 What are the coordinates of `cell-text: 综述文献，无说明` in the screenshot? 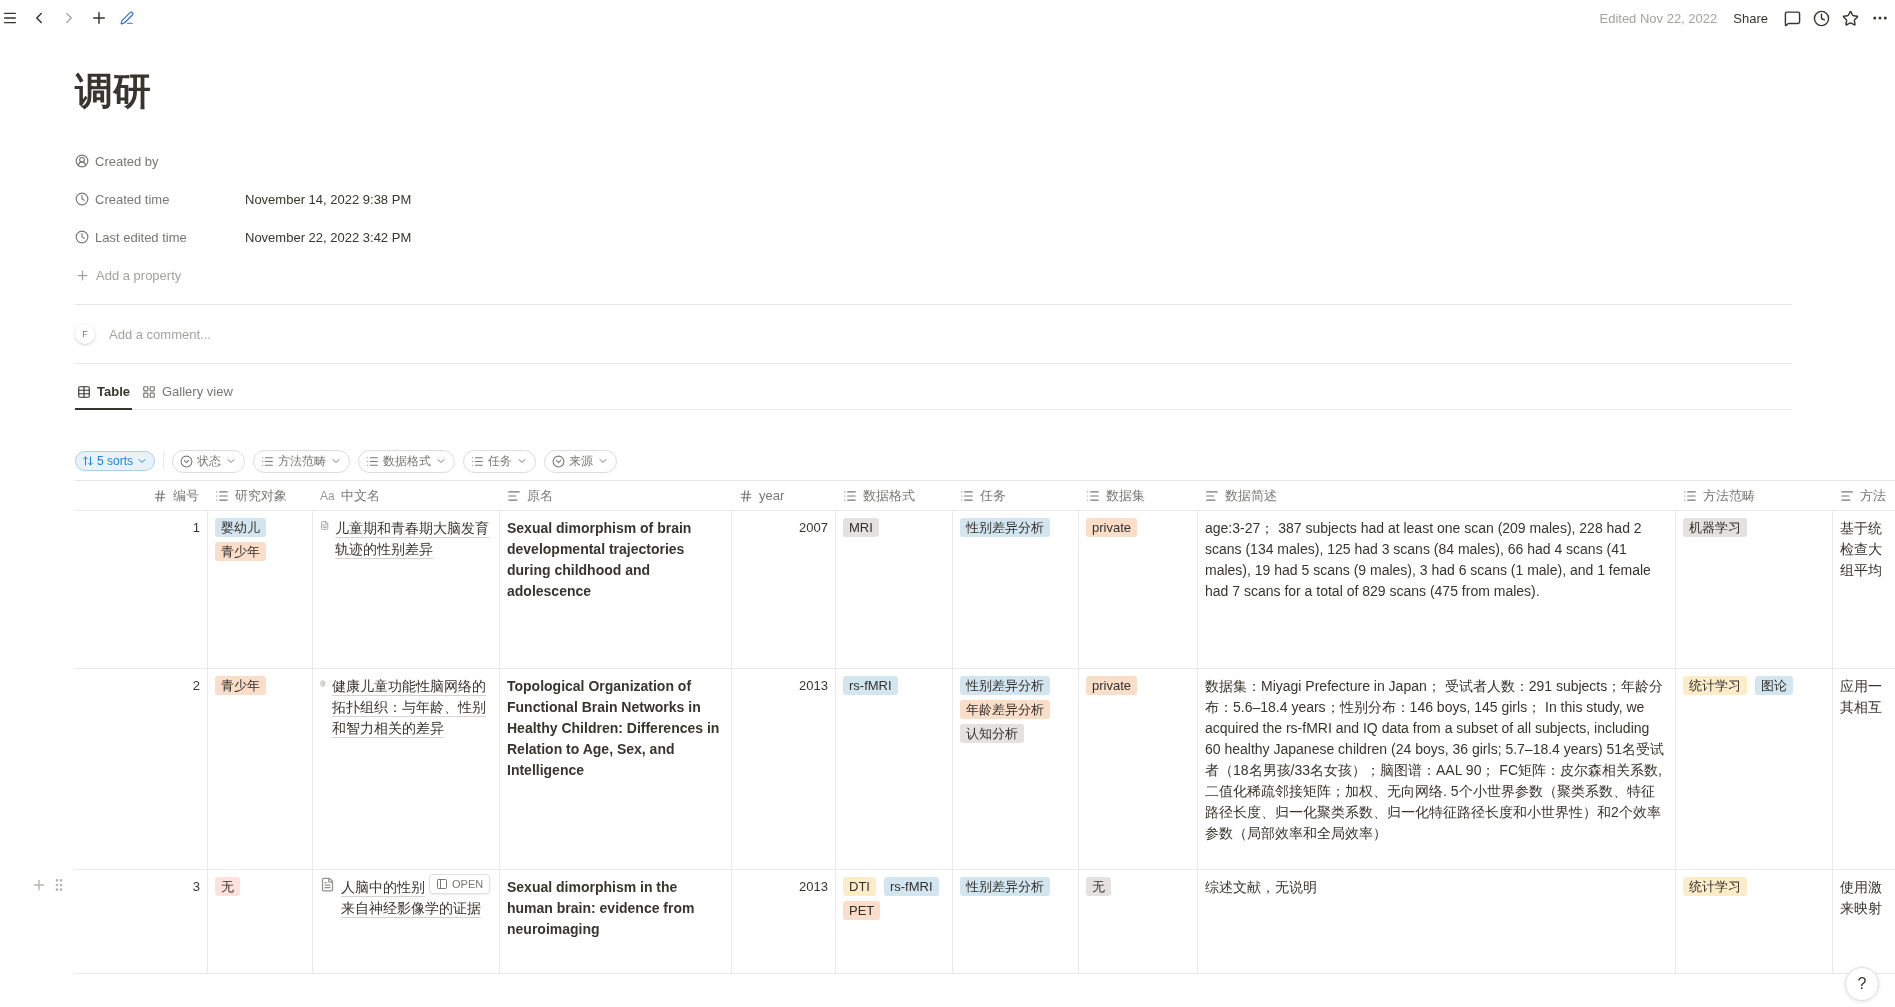 It's located at (1261, 887).